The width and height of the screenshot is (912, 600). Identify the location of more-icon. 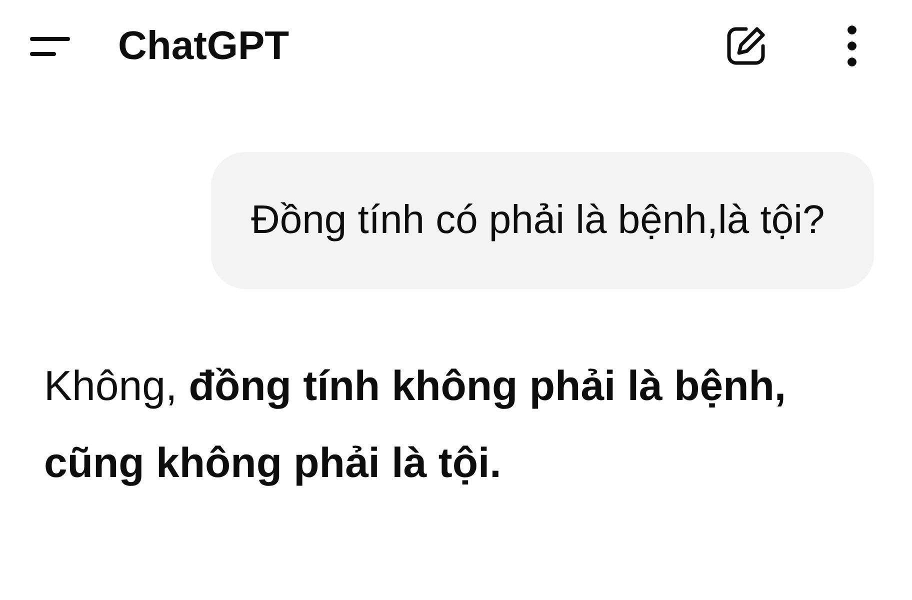
(852, 46).